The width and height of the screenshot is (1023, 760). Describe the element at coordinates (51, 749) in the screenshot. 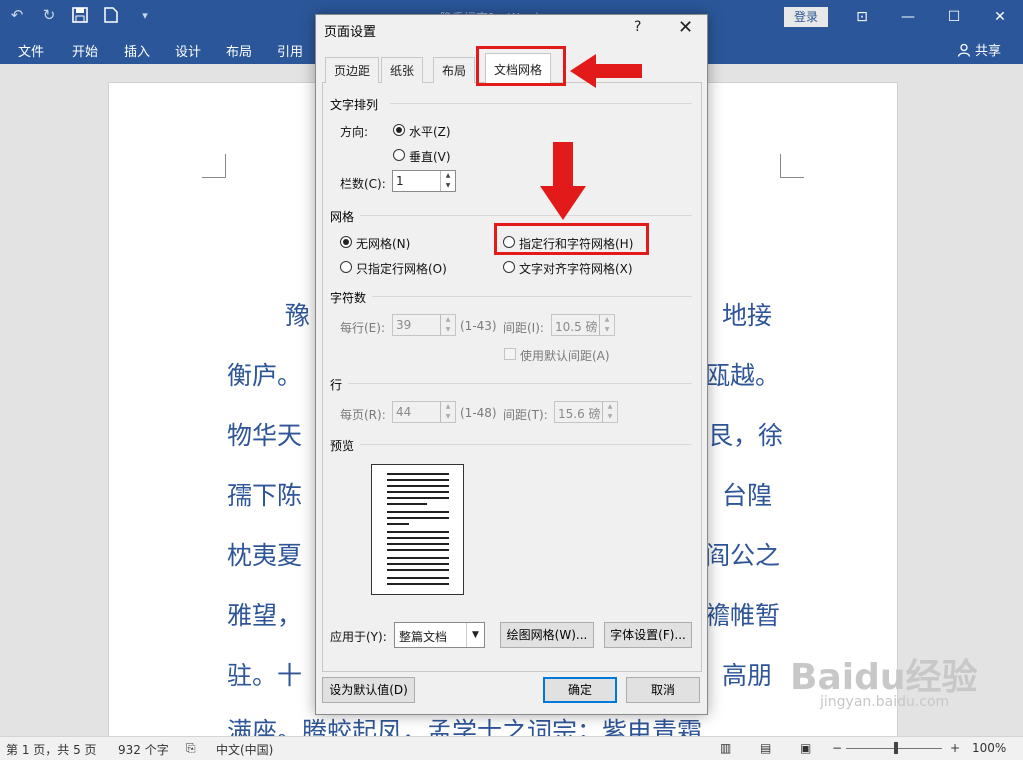

I see `page-info: 第 1 页，共 5 页` at that location.